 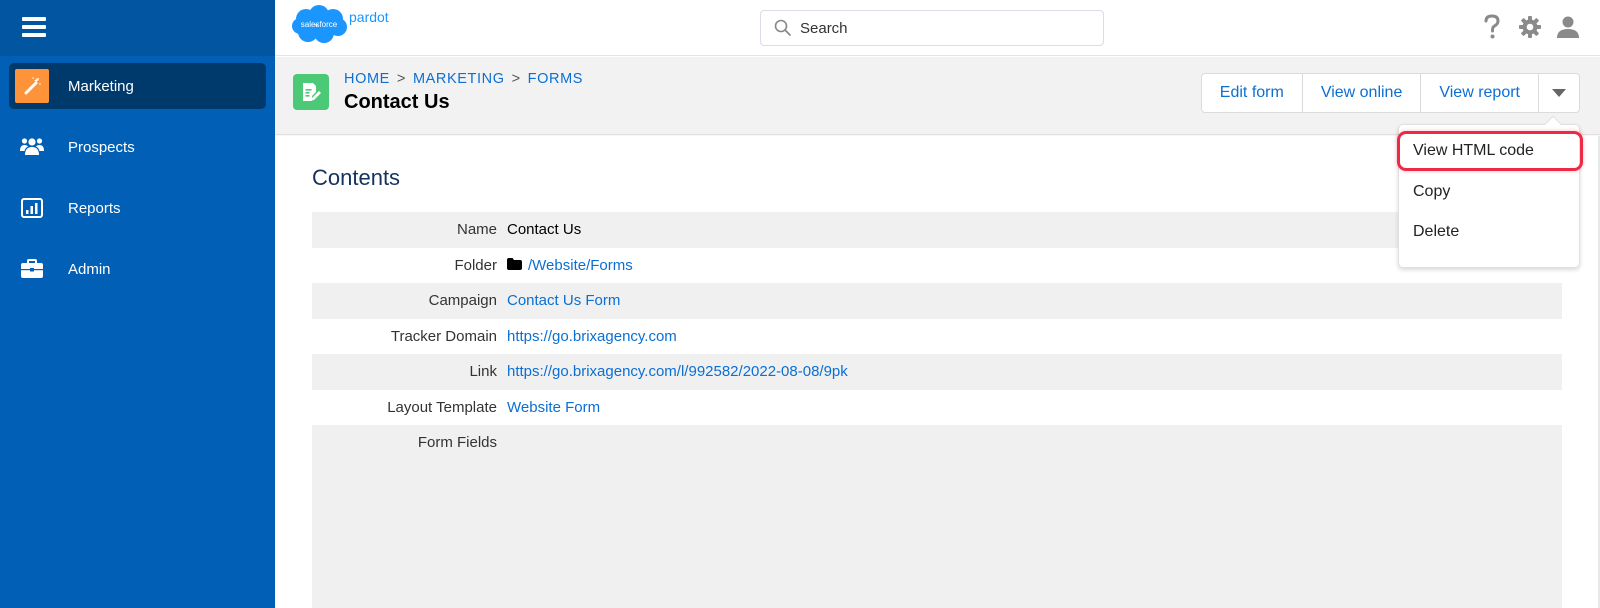 What do you see at coordinates (457, 442) in the screenshot?
I see `field-label: Form Fields` at bounding box center [457, 442].